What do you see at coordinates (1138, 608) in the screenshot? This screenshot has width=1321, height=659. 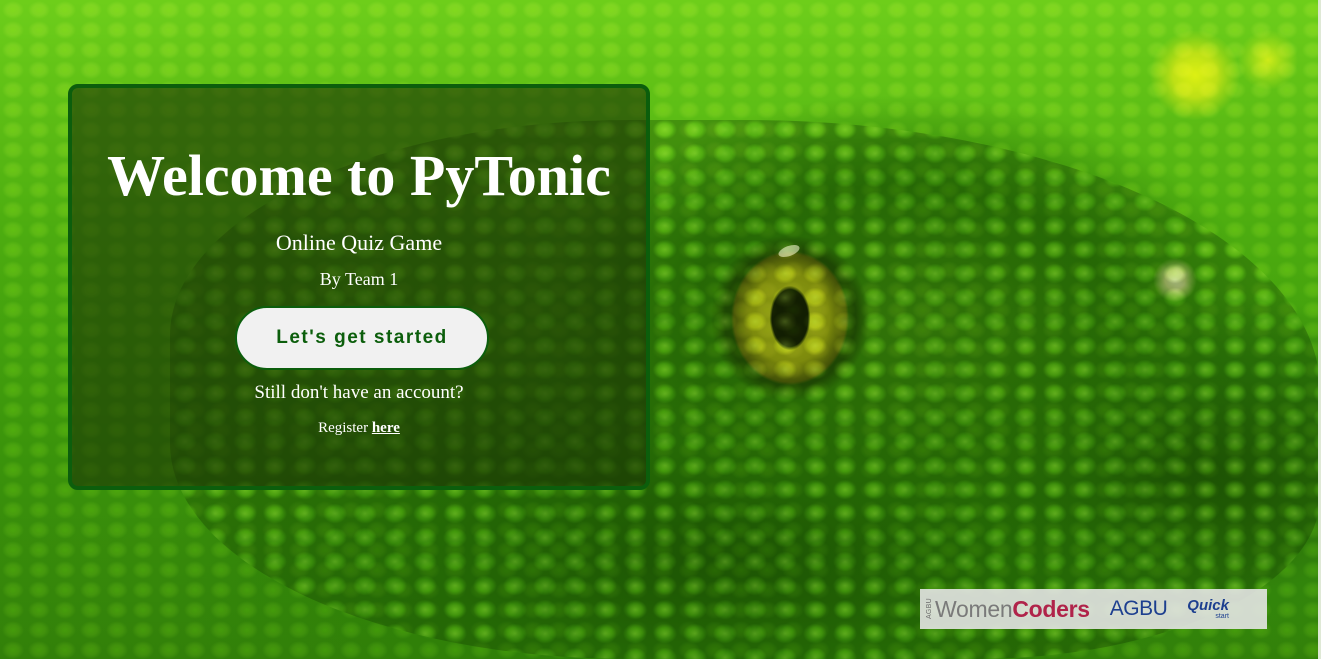 I see `agbu-logo: AGBU` at bounding box center [1138, 608].